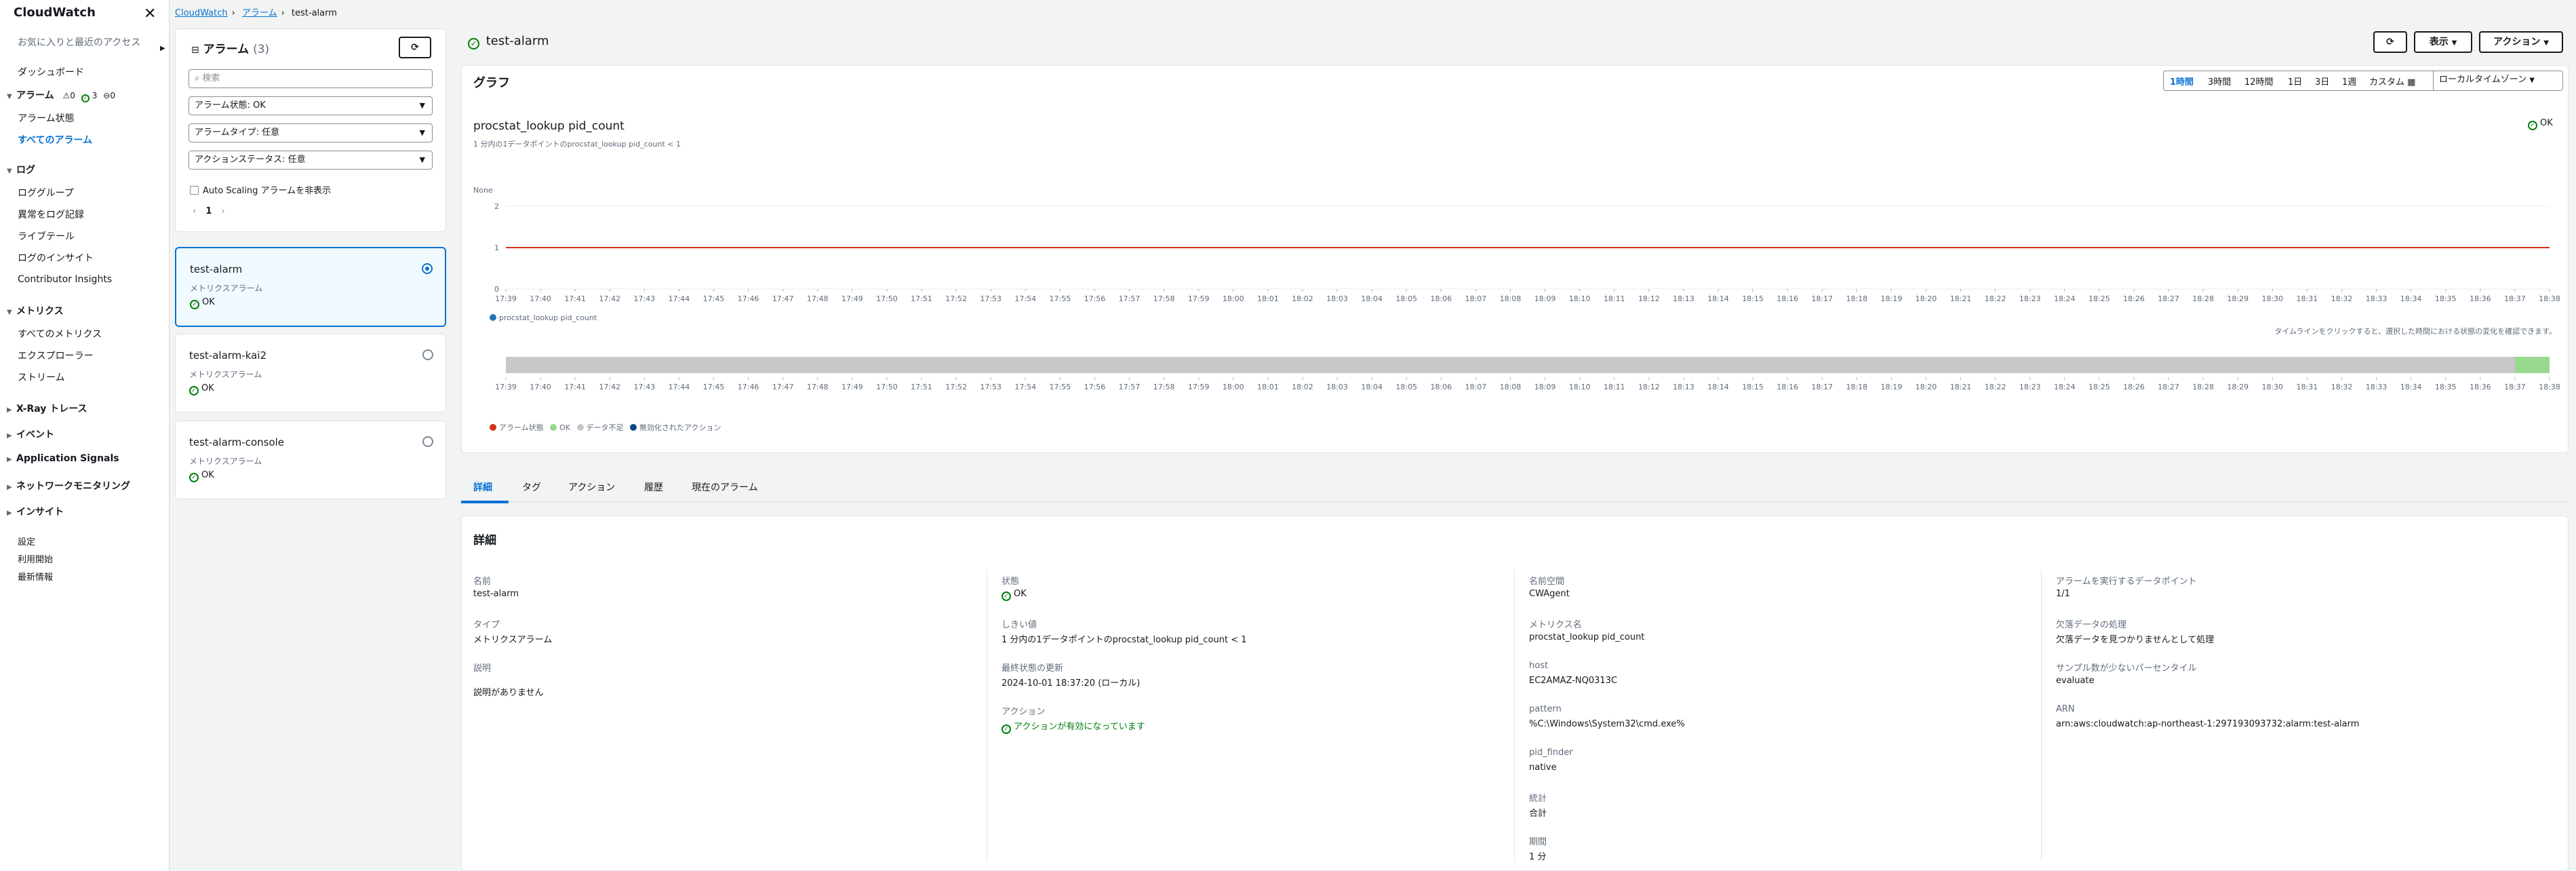  Describe the element at coordinates (482, 668) in the screenshot. I see `detail-label-description: 説明` at that location.